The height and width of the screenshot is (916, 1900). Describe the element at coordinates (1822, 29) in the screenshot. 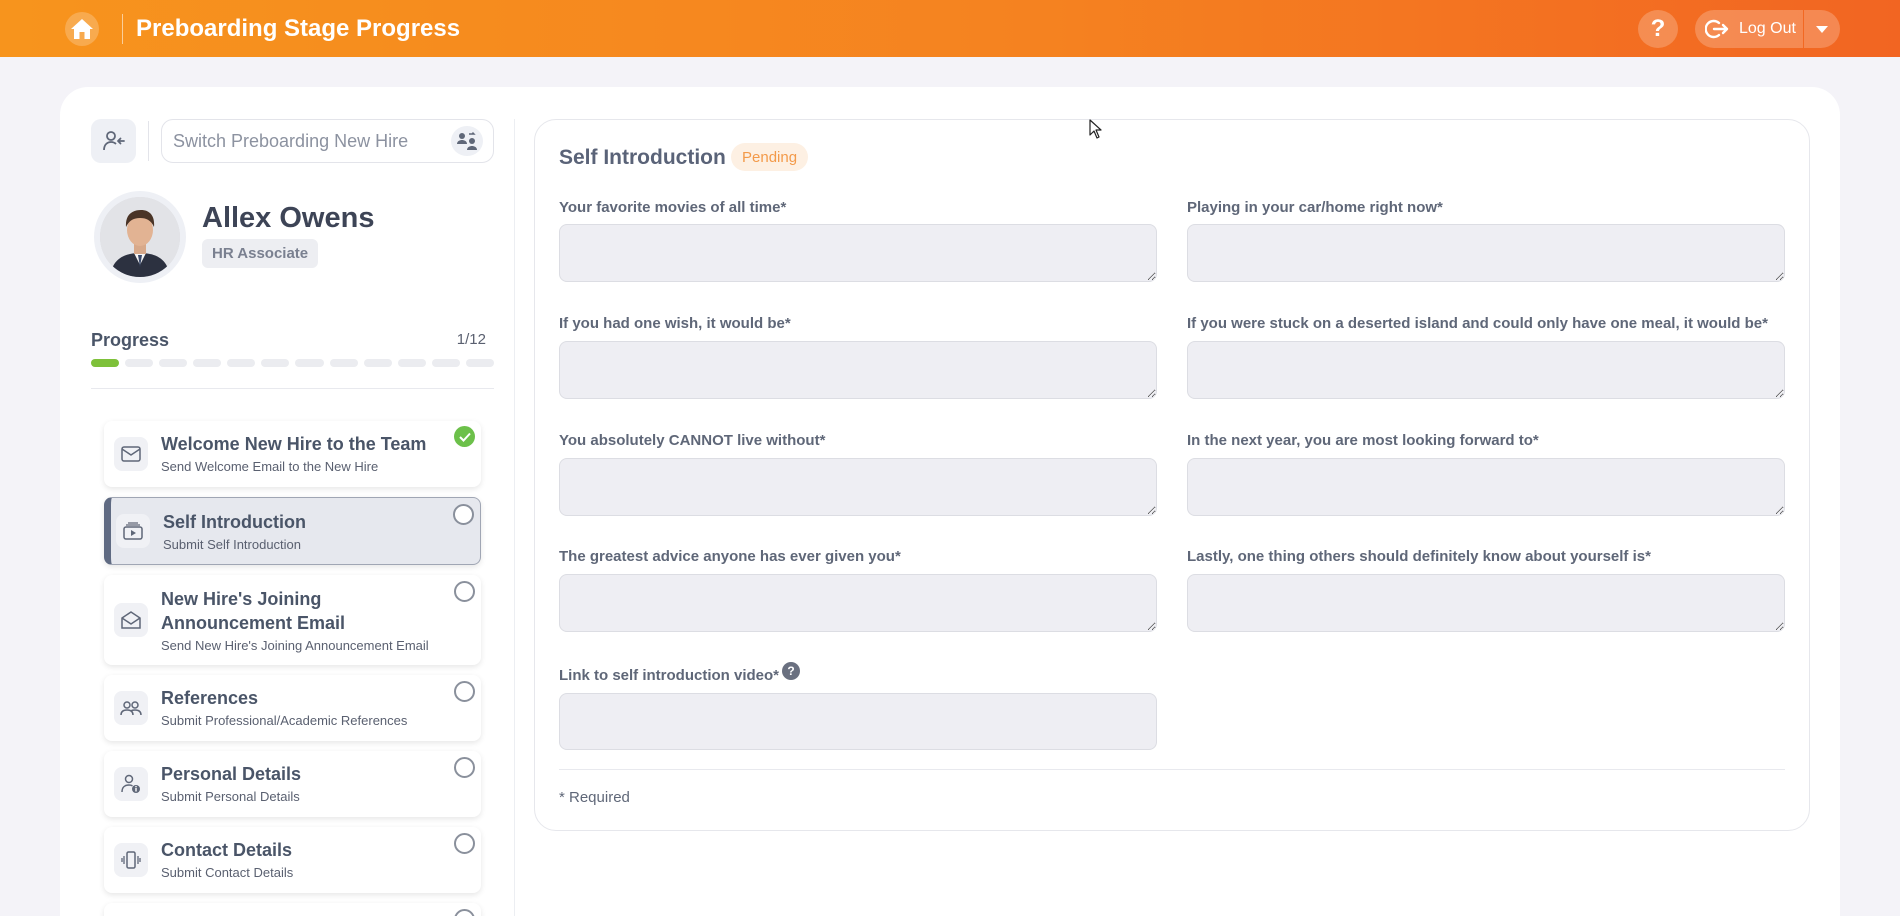

I see `account-dropdown-button` at that location.